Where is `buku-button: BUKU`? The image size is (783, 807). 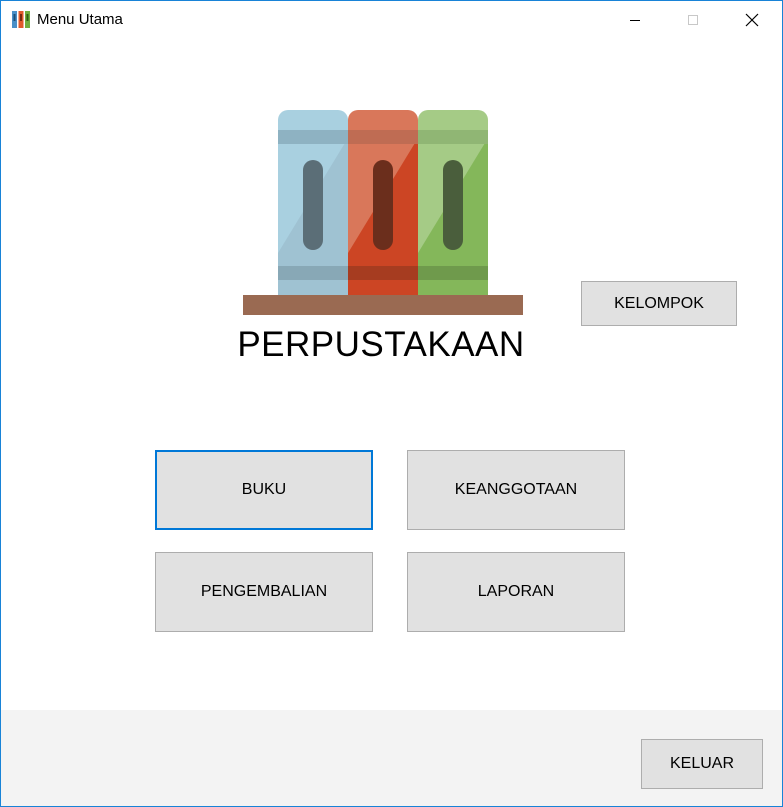 buku-button: BUKU is located at coordinates (264, 490).